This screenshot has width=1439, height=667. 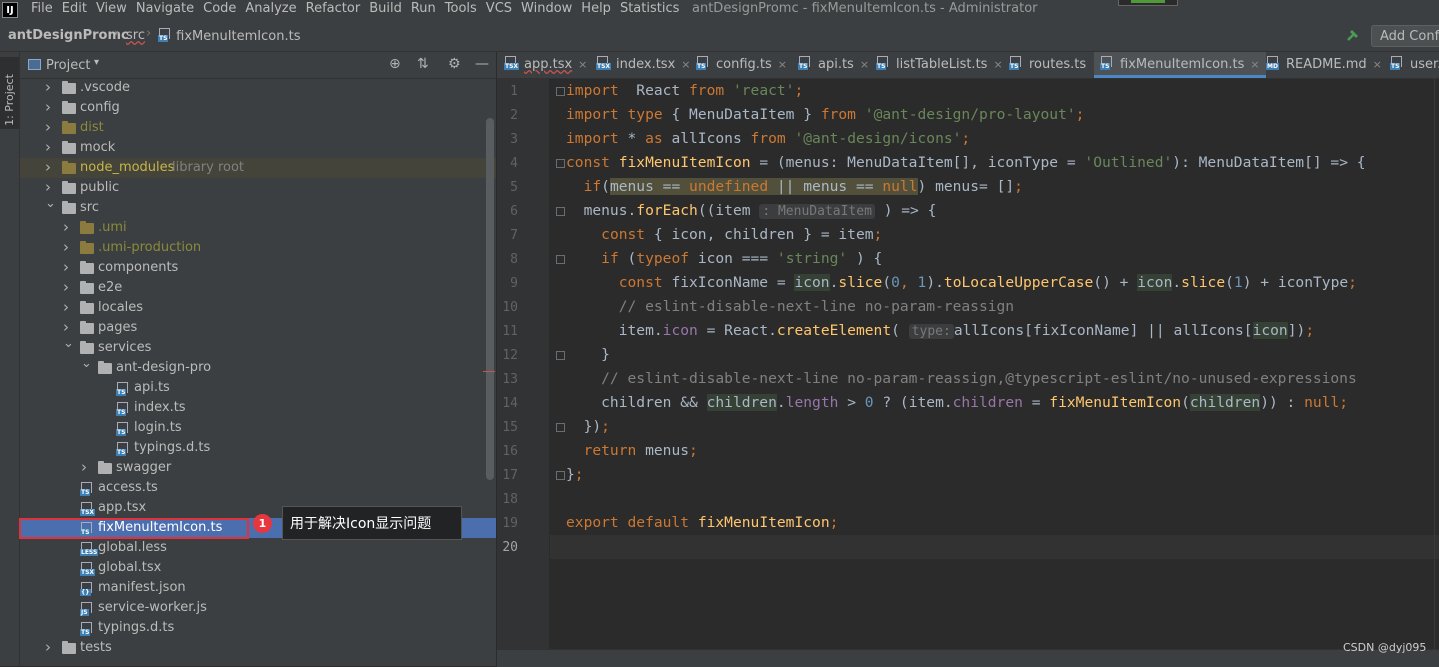 What do you see at coordinates (258, 188) in the screenshot?
I see `tree-folder: › public` at bounding box center [258, 188].